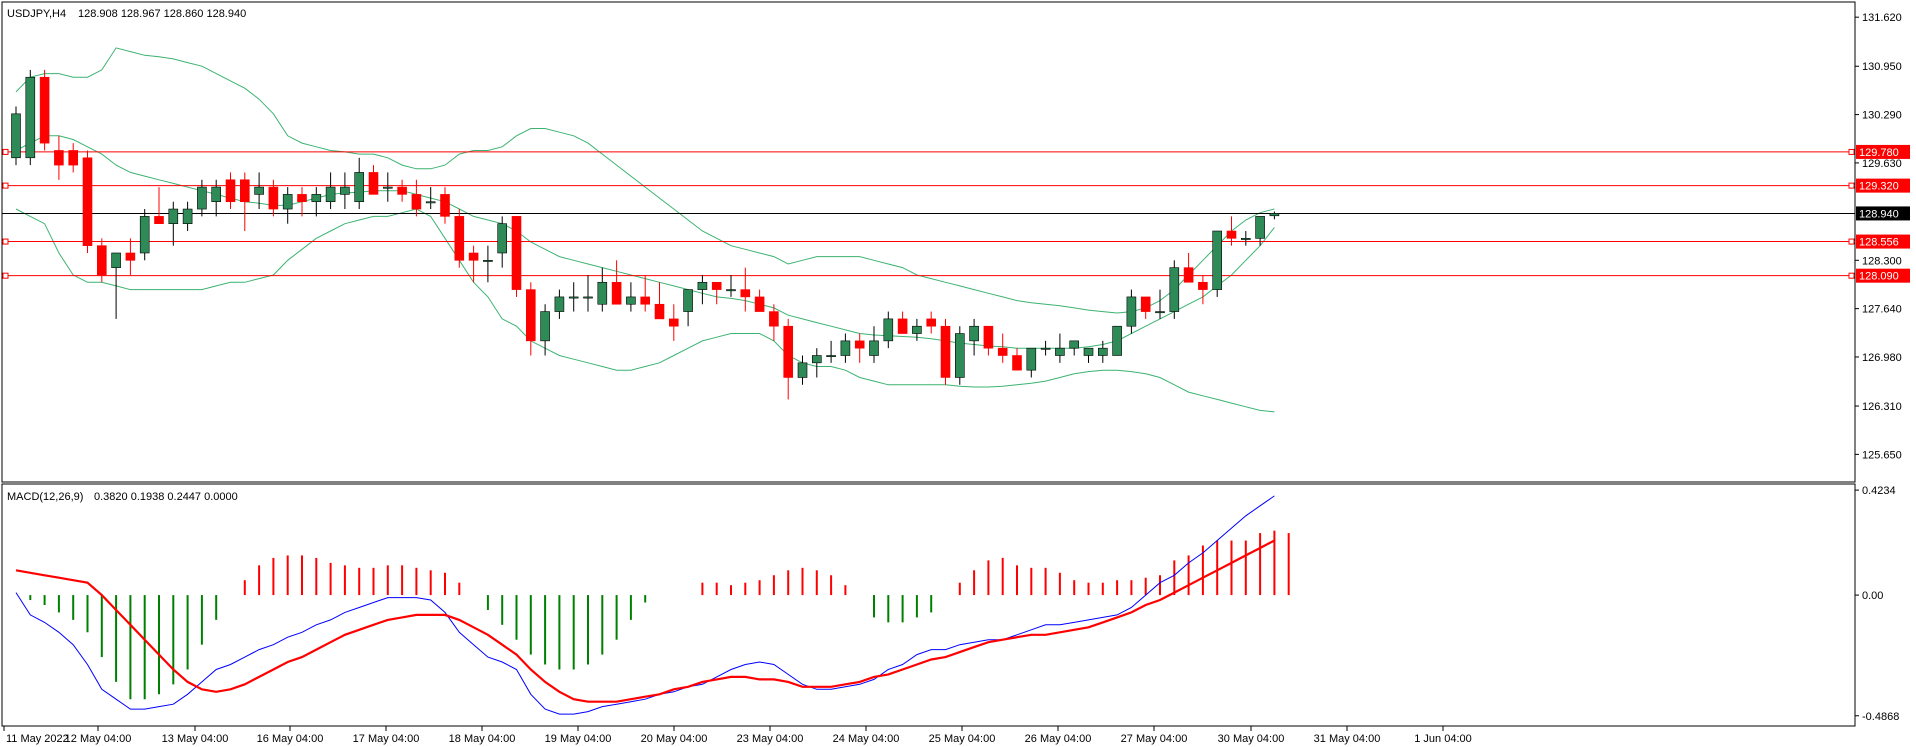 The height and width of the screenshot is (747, 1916). What do you see at coordinates (195, 739) in the screenshot?
I see `time-tick-label: 13 May 04:00` at bounding box center [195, 739].